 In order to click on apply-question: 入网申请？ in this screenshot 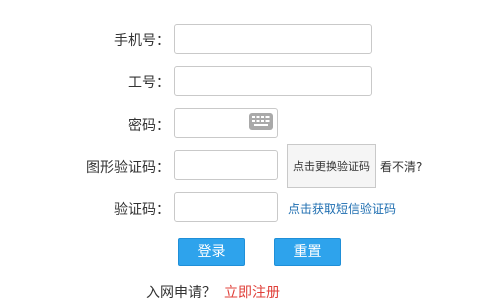, I will do `click(181, 293)`.